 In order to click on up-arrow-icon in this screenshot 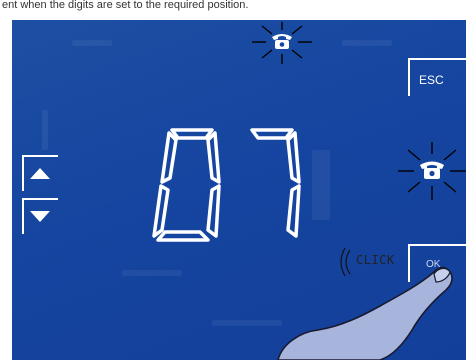, I will do `click(40, 173)`.